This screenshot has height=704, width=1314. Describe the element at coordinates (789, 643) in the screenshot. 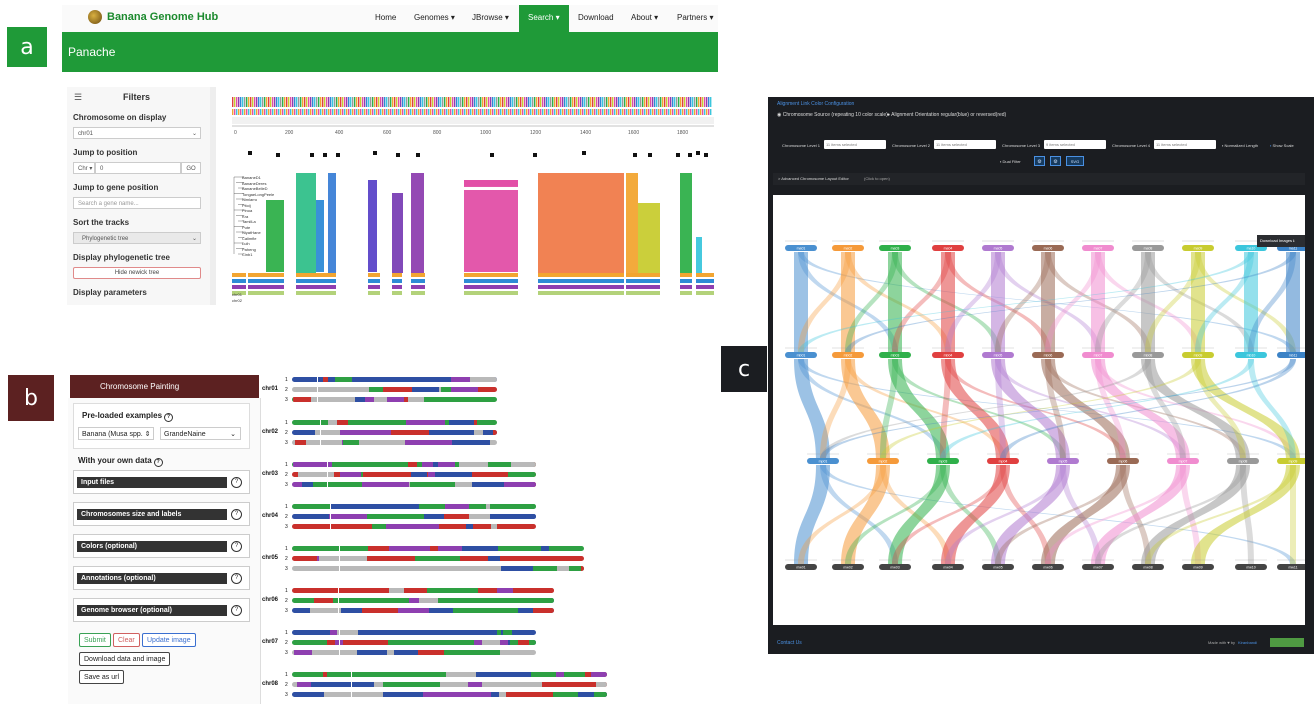

I see `contact-link: Contact Us` at that location.